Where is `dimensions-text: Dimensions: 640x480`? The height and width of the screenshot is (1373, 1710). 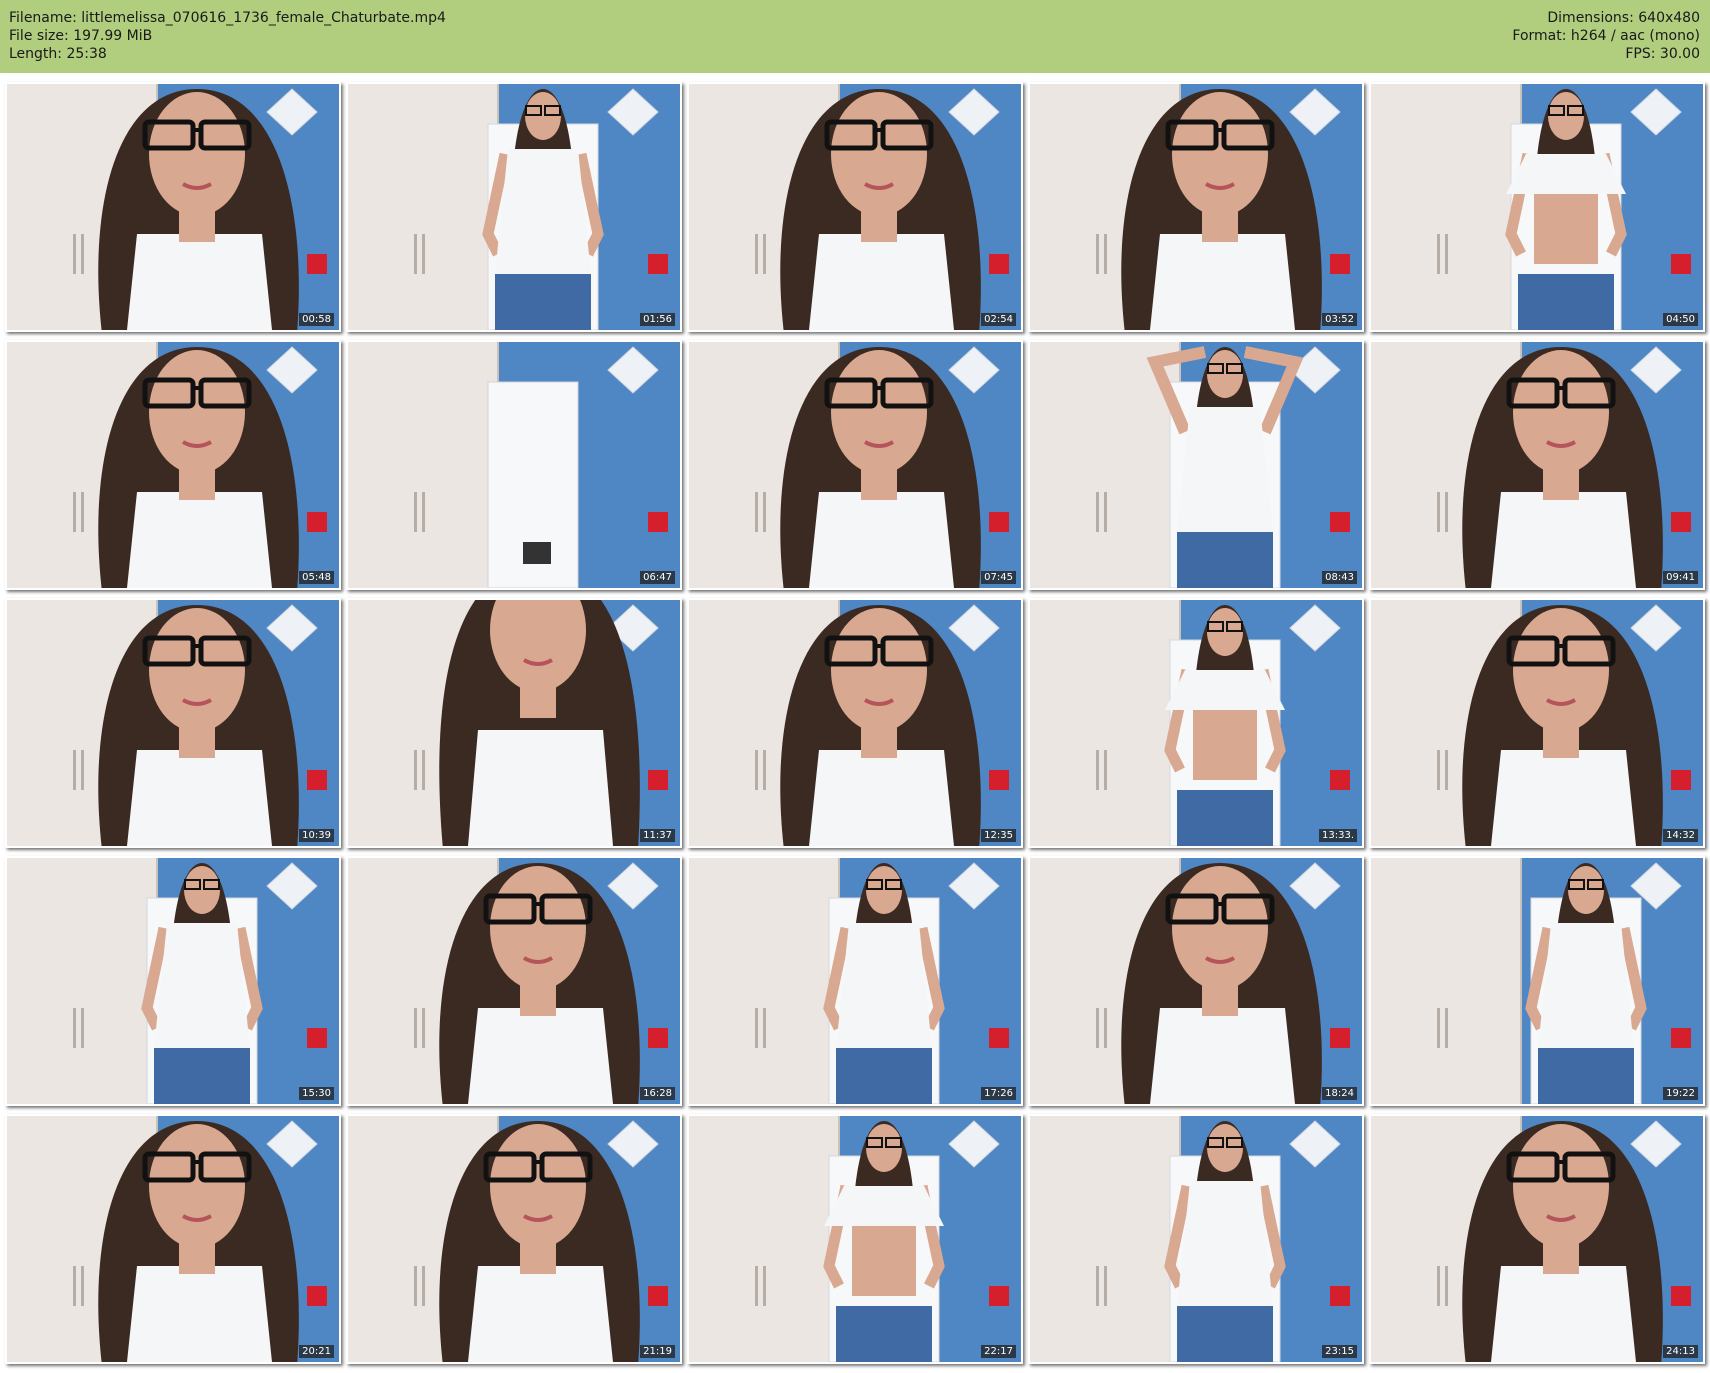 dimensions-text: Dimensions: 640x480 is located at coordinates (1623, 18).